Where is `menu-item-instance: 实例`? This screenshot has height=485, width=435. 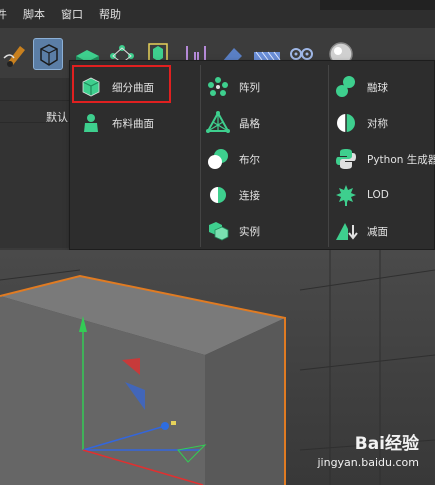
menu-item-instance: 实例 is located at coordinates (232, 231).